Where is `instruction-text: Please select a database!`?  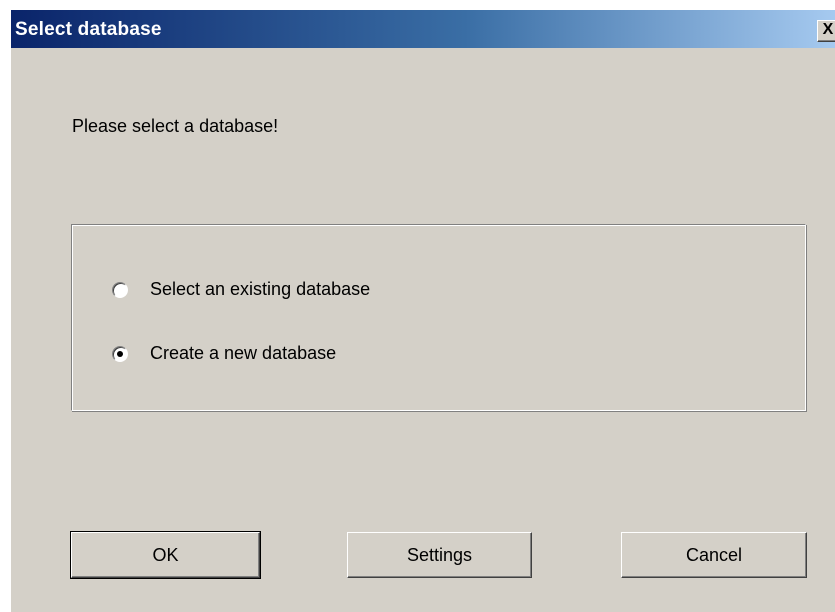
instruction-text: Please select a database! is located at coordinates (175, 126).